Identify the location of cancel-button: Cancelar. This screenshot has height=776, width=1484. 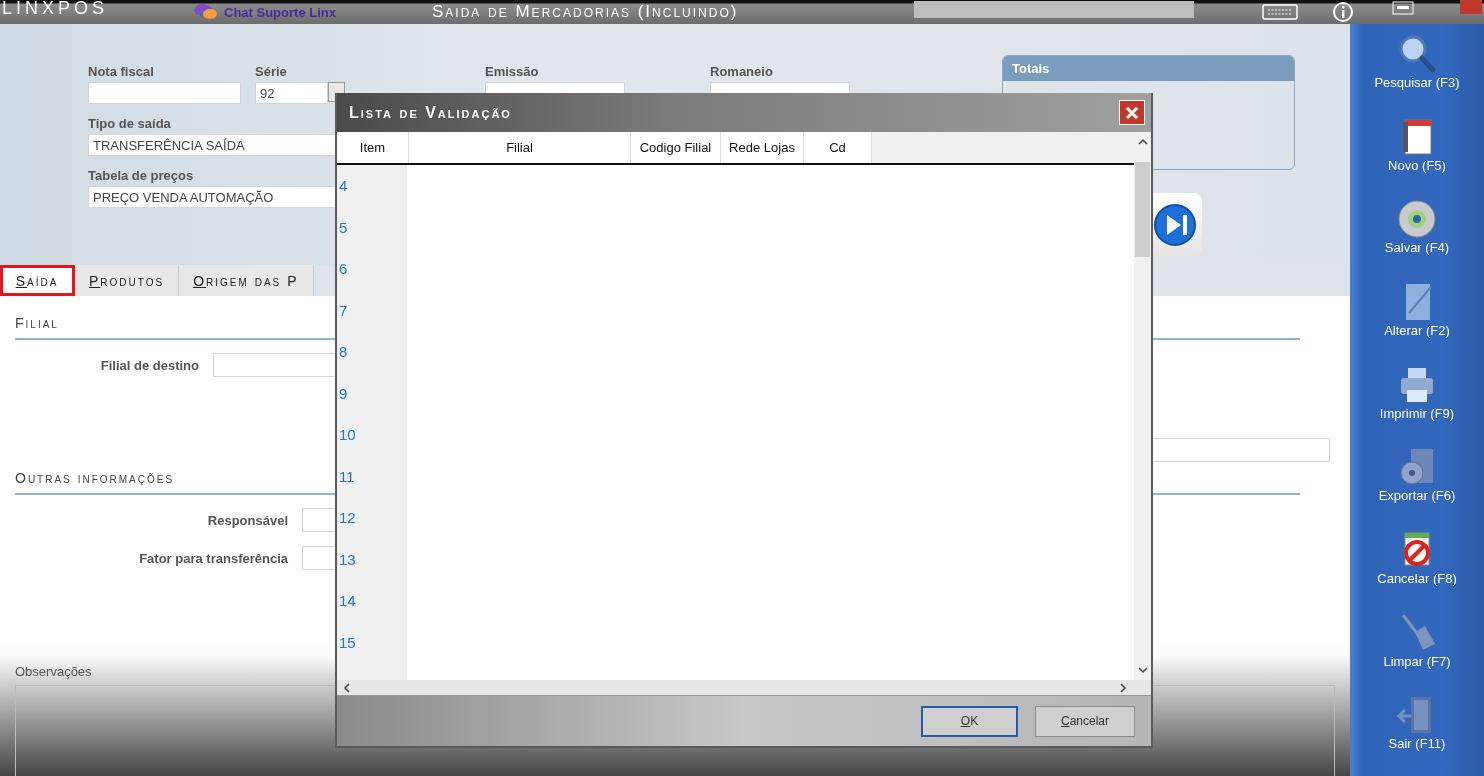
(1085, 721).